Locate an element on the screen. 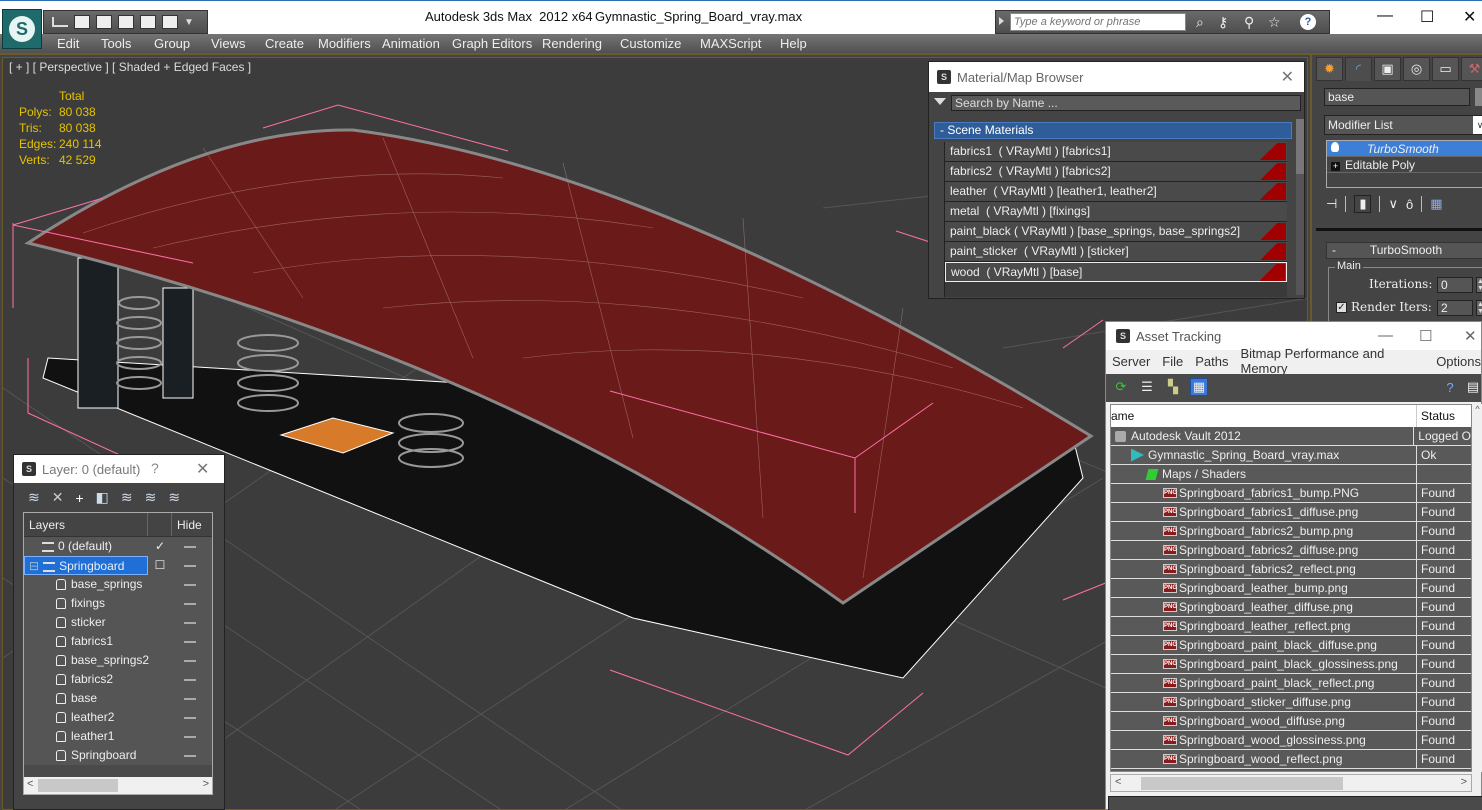  asset-row: PNG Springboard_fabrics2_bump.png Found is located at coordinates (1291, 531).